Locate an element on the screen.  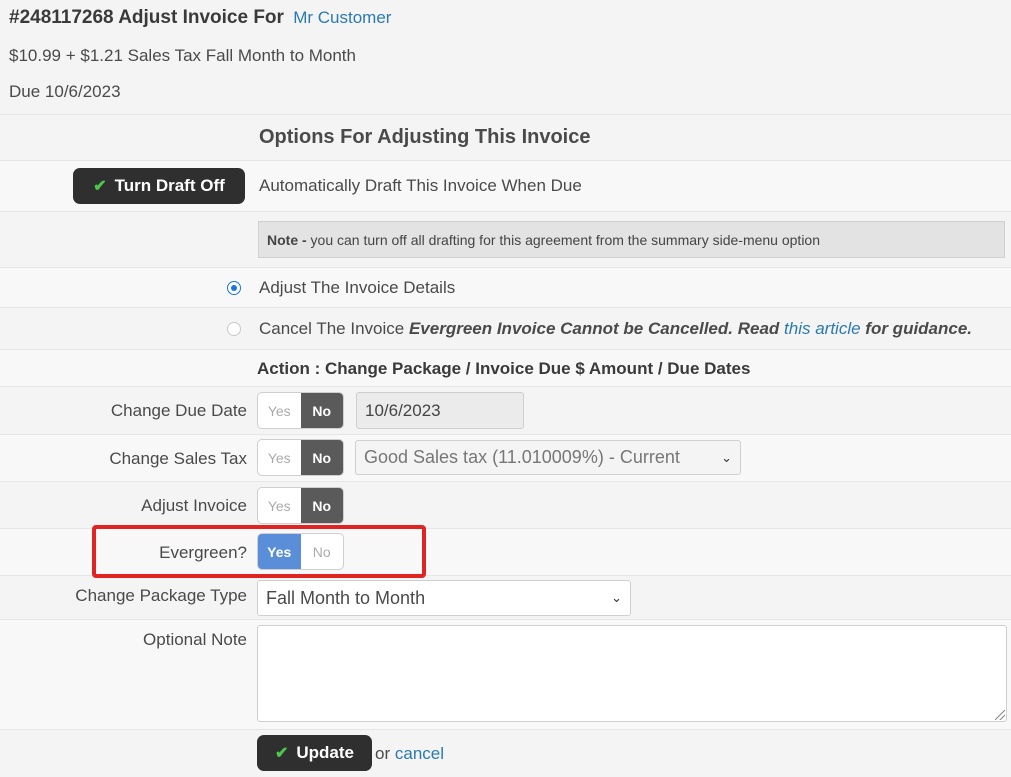
guidance-article-link: this article is located at coordinates (822, 328).